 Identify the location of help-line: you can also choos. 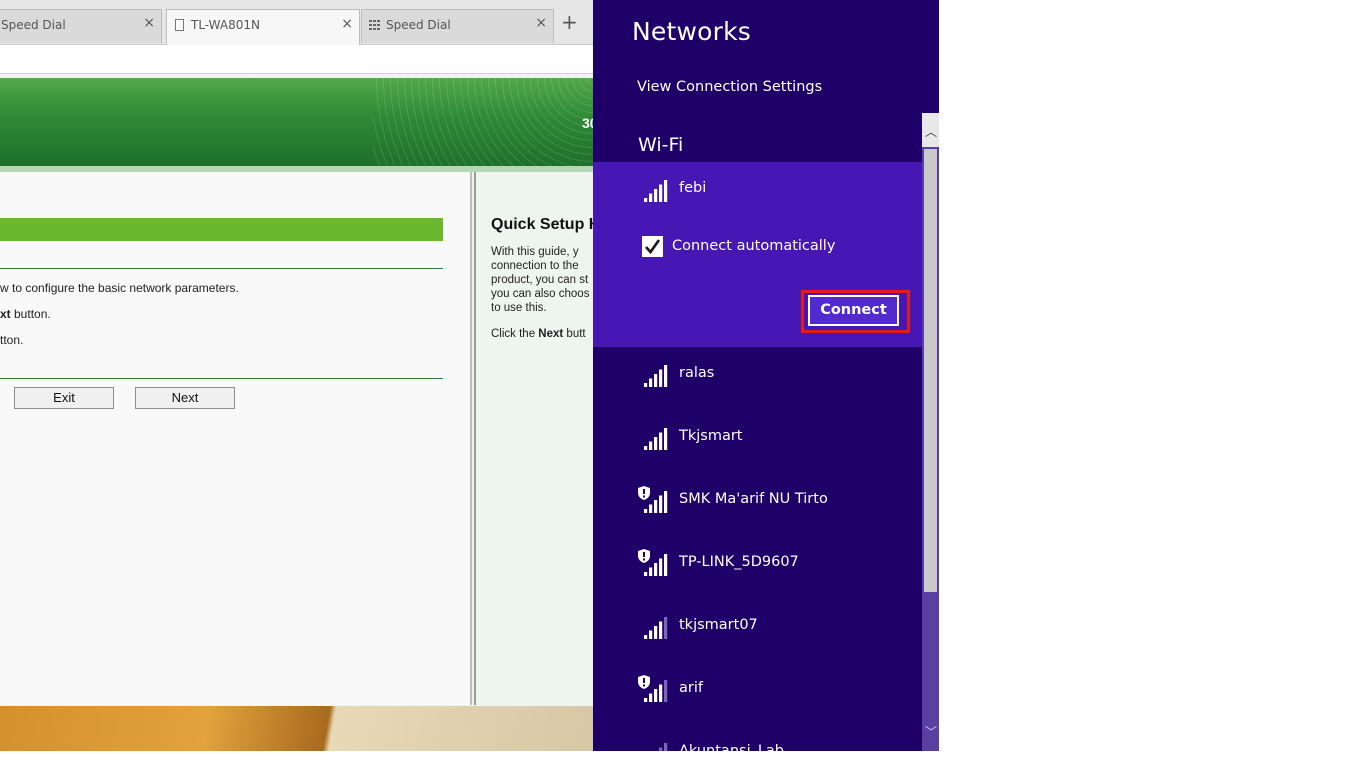
(540, 294).